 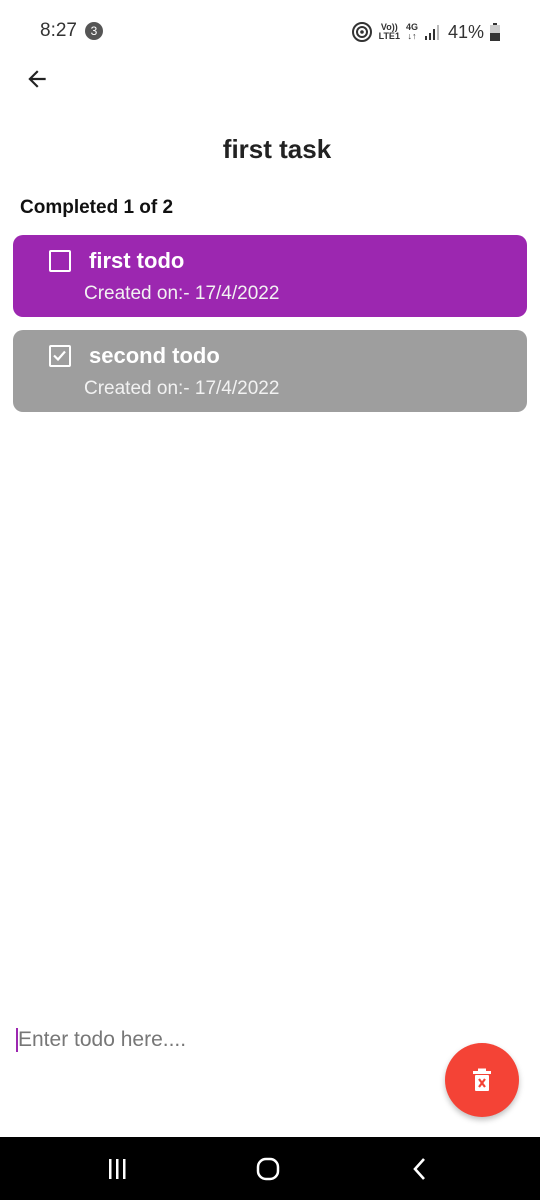 What do you see at coordinates (277, 149) in the screenshot?
I see `page-title: first task` at bounding box center [277, 149].